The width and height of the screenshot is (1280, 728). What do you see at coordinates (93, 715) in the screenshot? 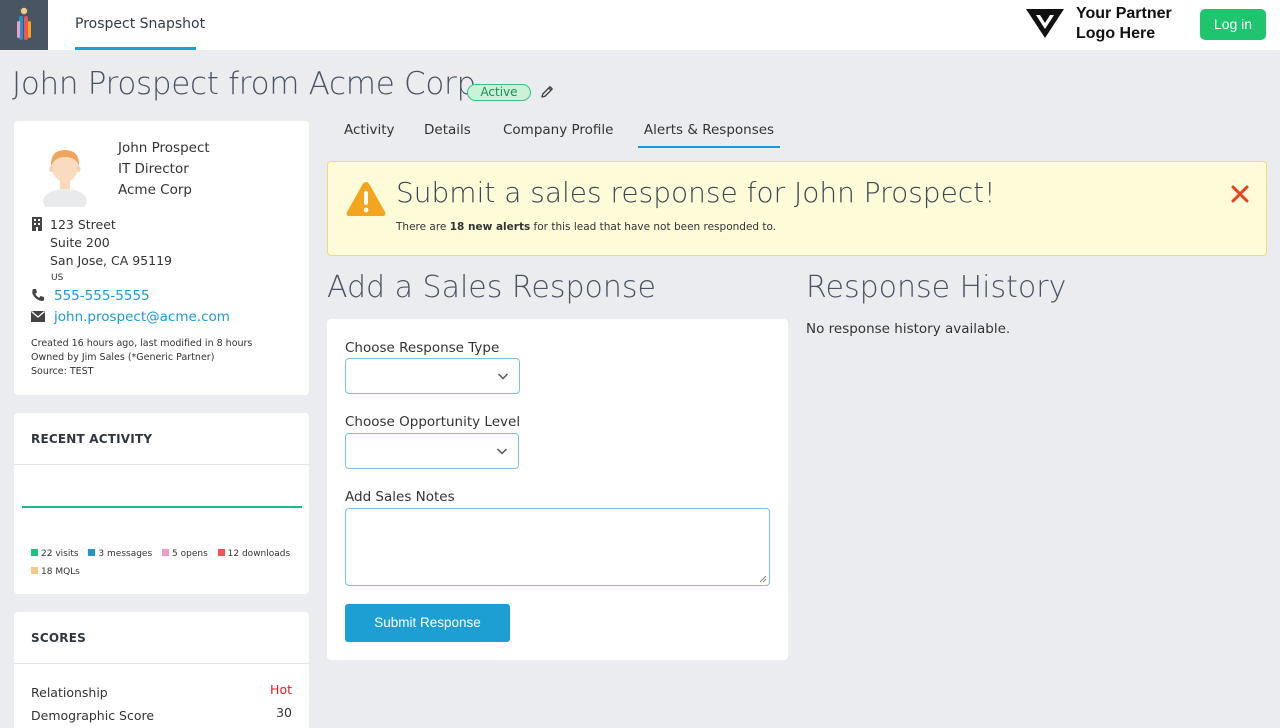
I see `score-label-demographic: Demographic Score` at bounding box center [93, 715].